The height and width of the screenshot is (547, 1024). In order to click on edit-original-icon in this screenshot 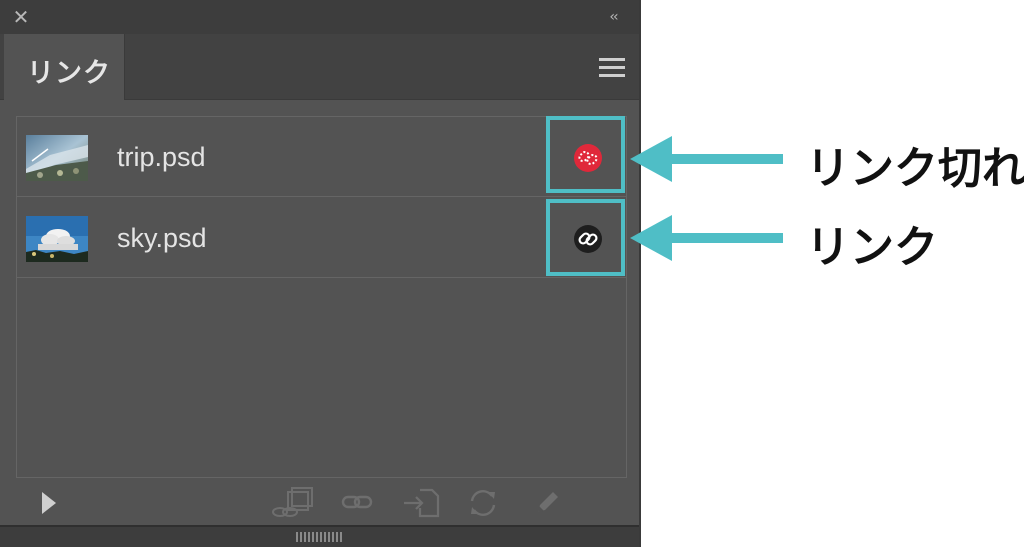, I will do `click(547, 503)`.